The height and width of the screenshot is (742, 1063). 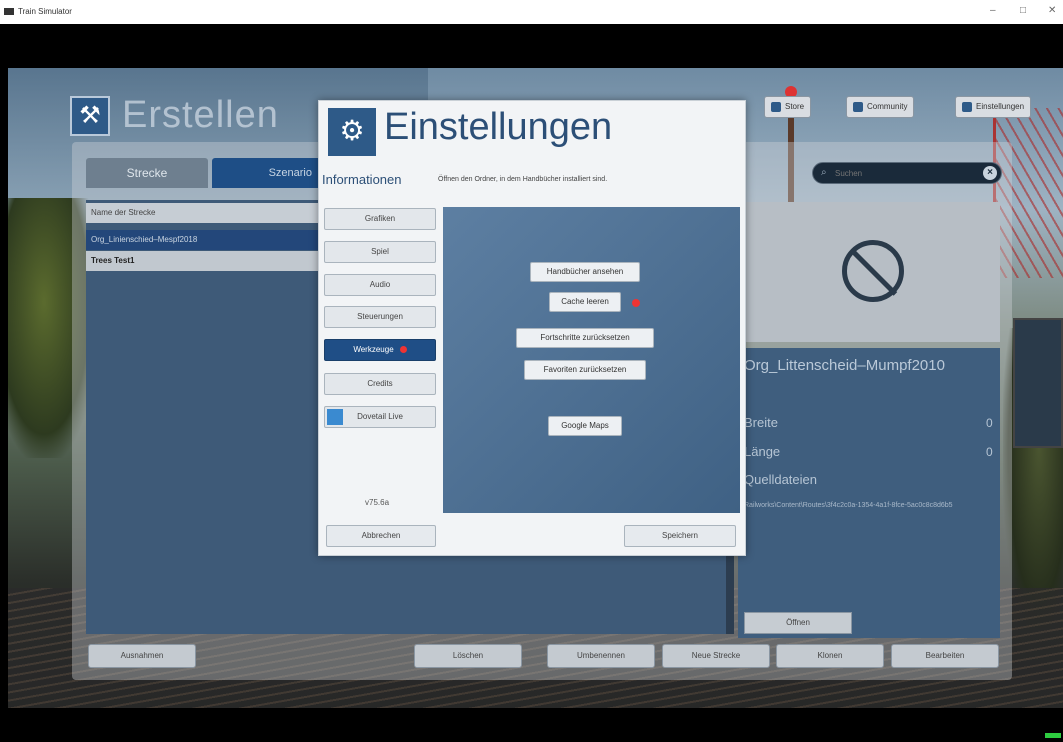 What do you see at coordinates (203, 213) in the screenshot?
I see `list-header: Name der Strecke` at bounding box center [203, 213].